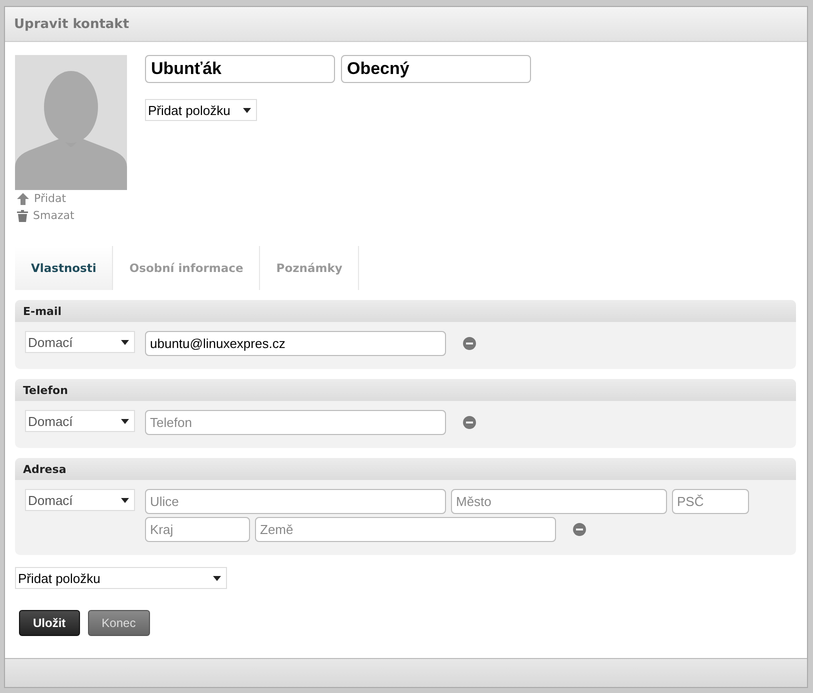 The image size is (813, 693). What do you see at coordinates (42, 311) in the screenshot?
I see `section-title: E-mail` at bounding box center [42, 311].